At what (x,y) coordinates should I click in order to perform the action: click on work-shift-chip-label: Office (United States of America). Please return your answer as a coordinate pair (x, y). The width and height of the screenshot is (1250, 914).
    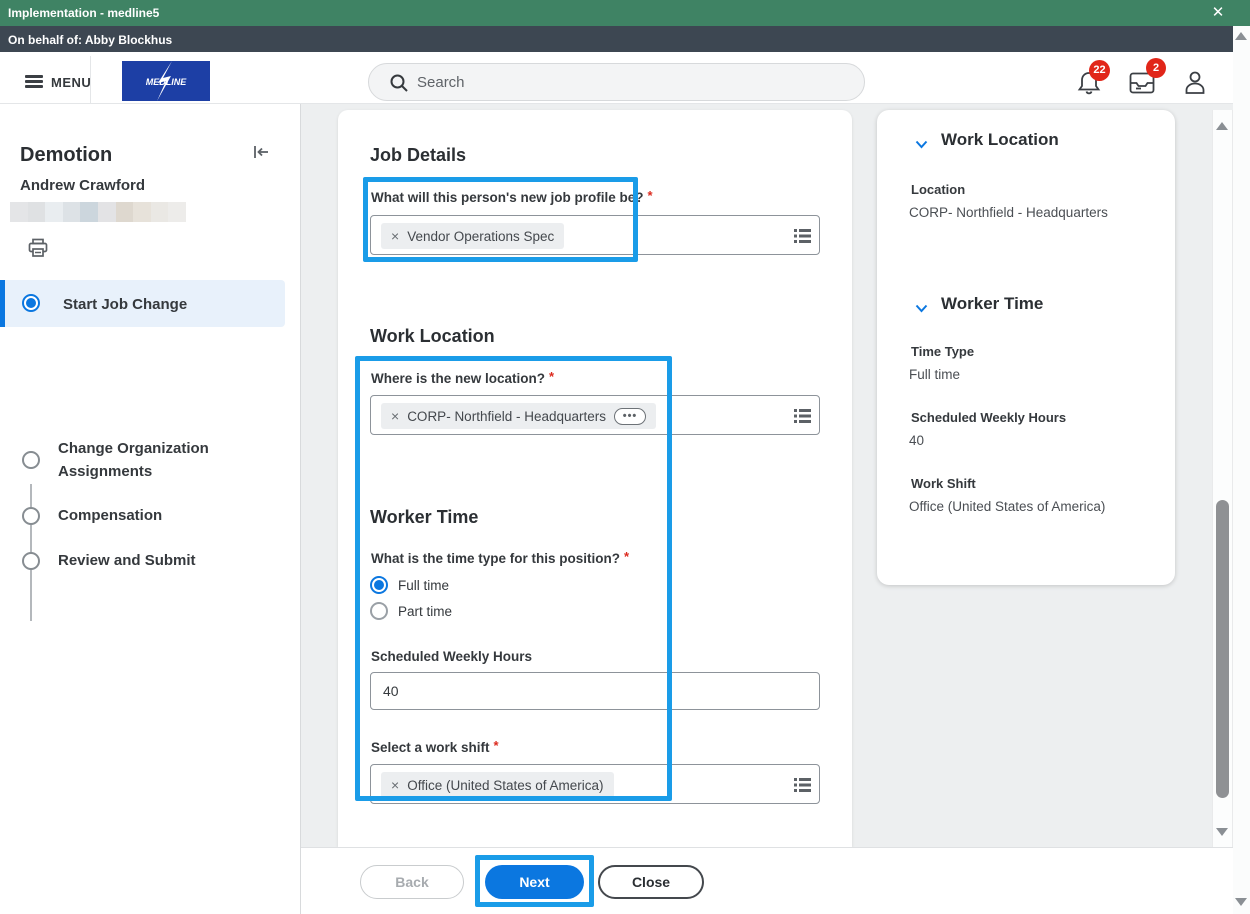
    Looking at the image, I should click on (505, 785).